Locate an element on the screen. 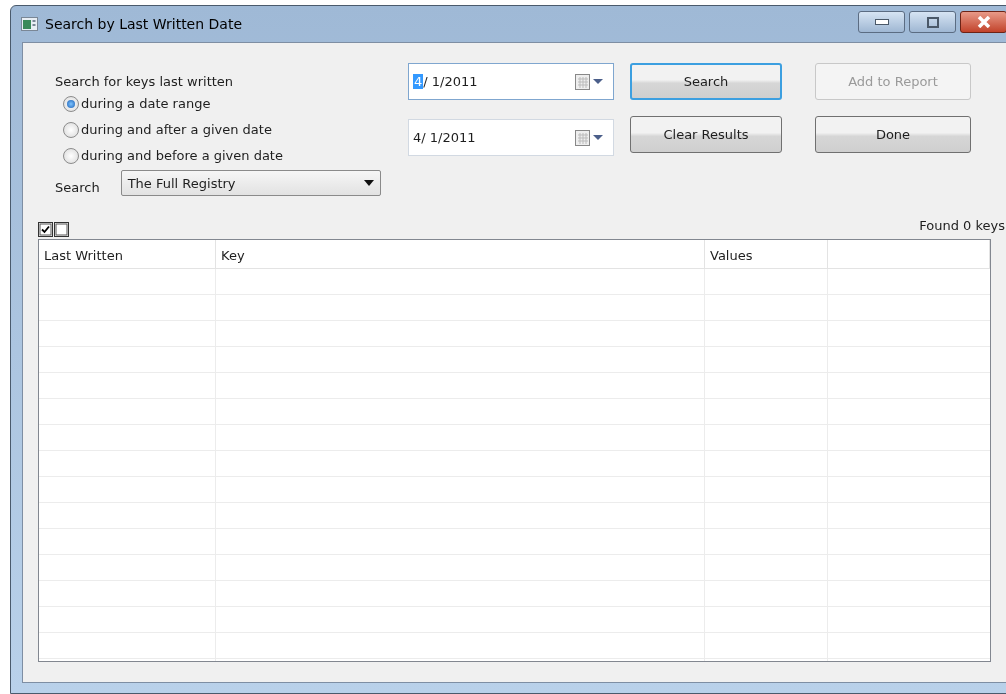 This screenshot has width=1006, height=694. maximize-button is located at coordinates (932, 22).